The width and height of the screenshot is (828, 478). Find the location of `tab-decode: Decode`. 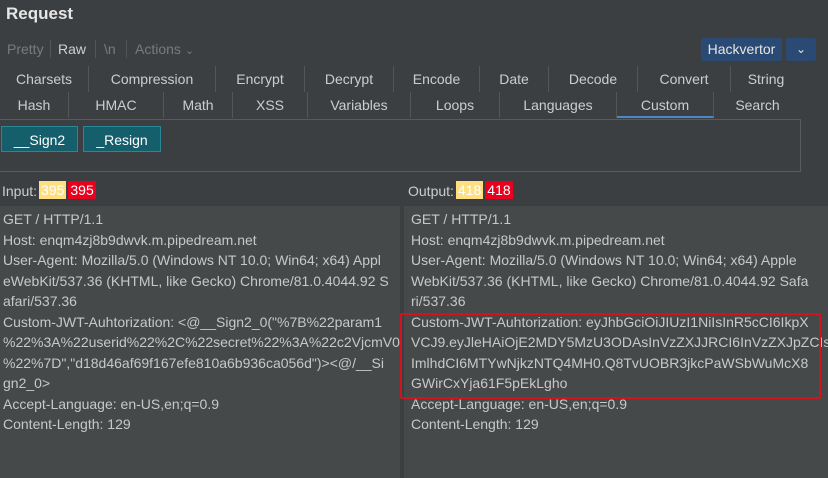

tab-decode: Decode is located at coordinates (593, 79).